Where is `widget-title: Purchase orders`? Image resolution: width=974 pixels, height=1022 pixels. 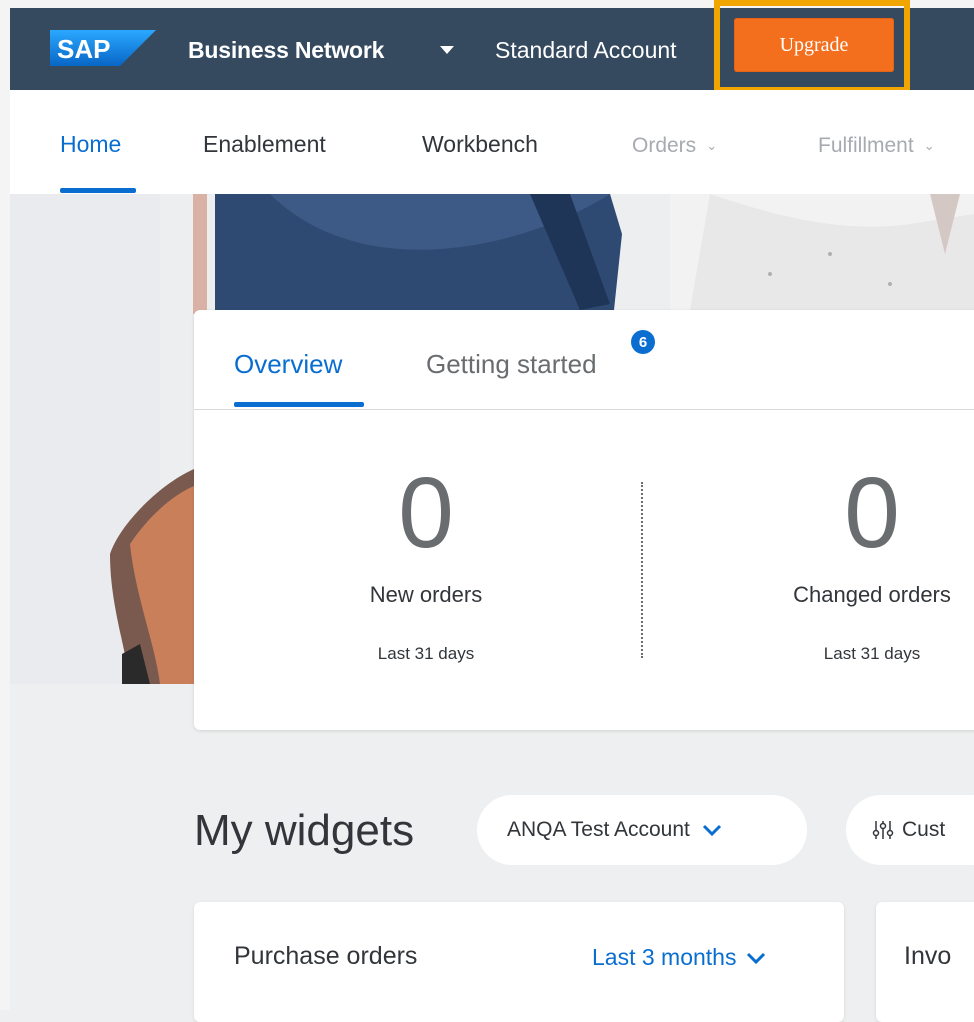 widget-title: Purchase orders is located at coordinates (326, 956).